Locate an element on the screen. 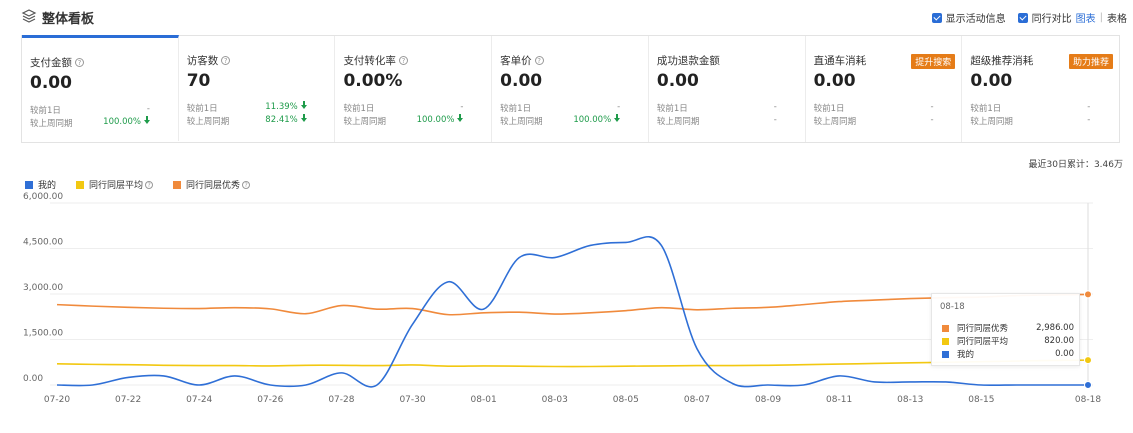 Image resolution: width=1133 pixels, height=433 pixels. x-tick-label: 08-11 is located at coordinates (839, 400).